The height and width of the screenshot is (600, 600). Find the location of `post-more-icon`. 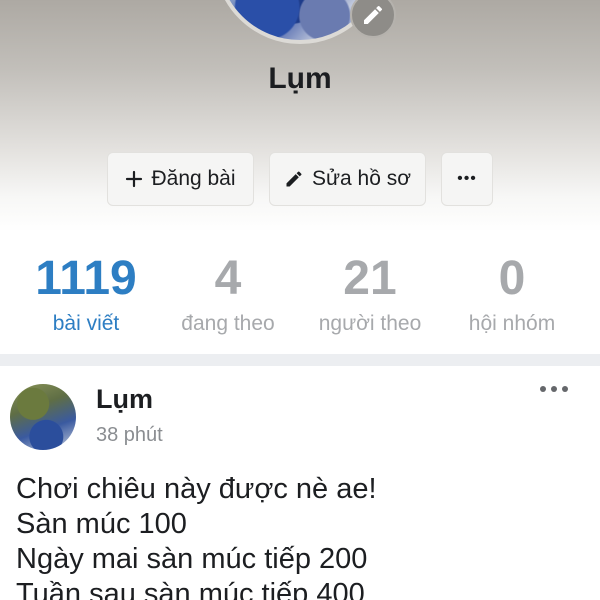

post-more-icon is located at coordinates (554, 389).